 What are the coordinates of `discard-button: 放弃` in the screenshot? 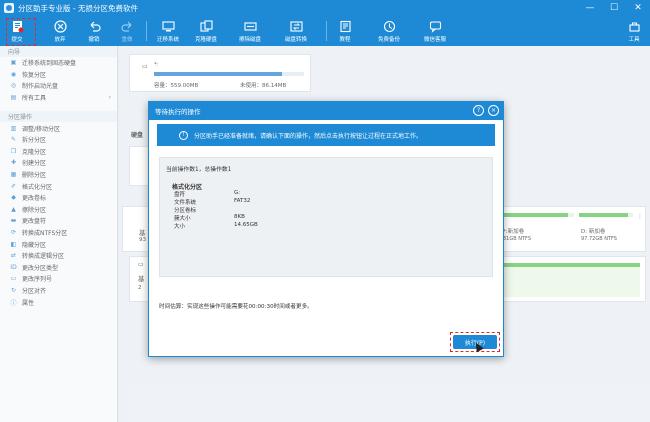 It's located at (60, 31).